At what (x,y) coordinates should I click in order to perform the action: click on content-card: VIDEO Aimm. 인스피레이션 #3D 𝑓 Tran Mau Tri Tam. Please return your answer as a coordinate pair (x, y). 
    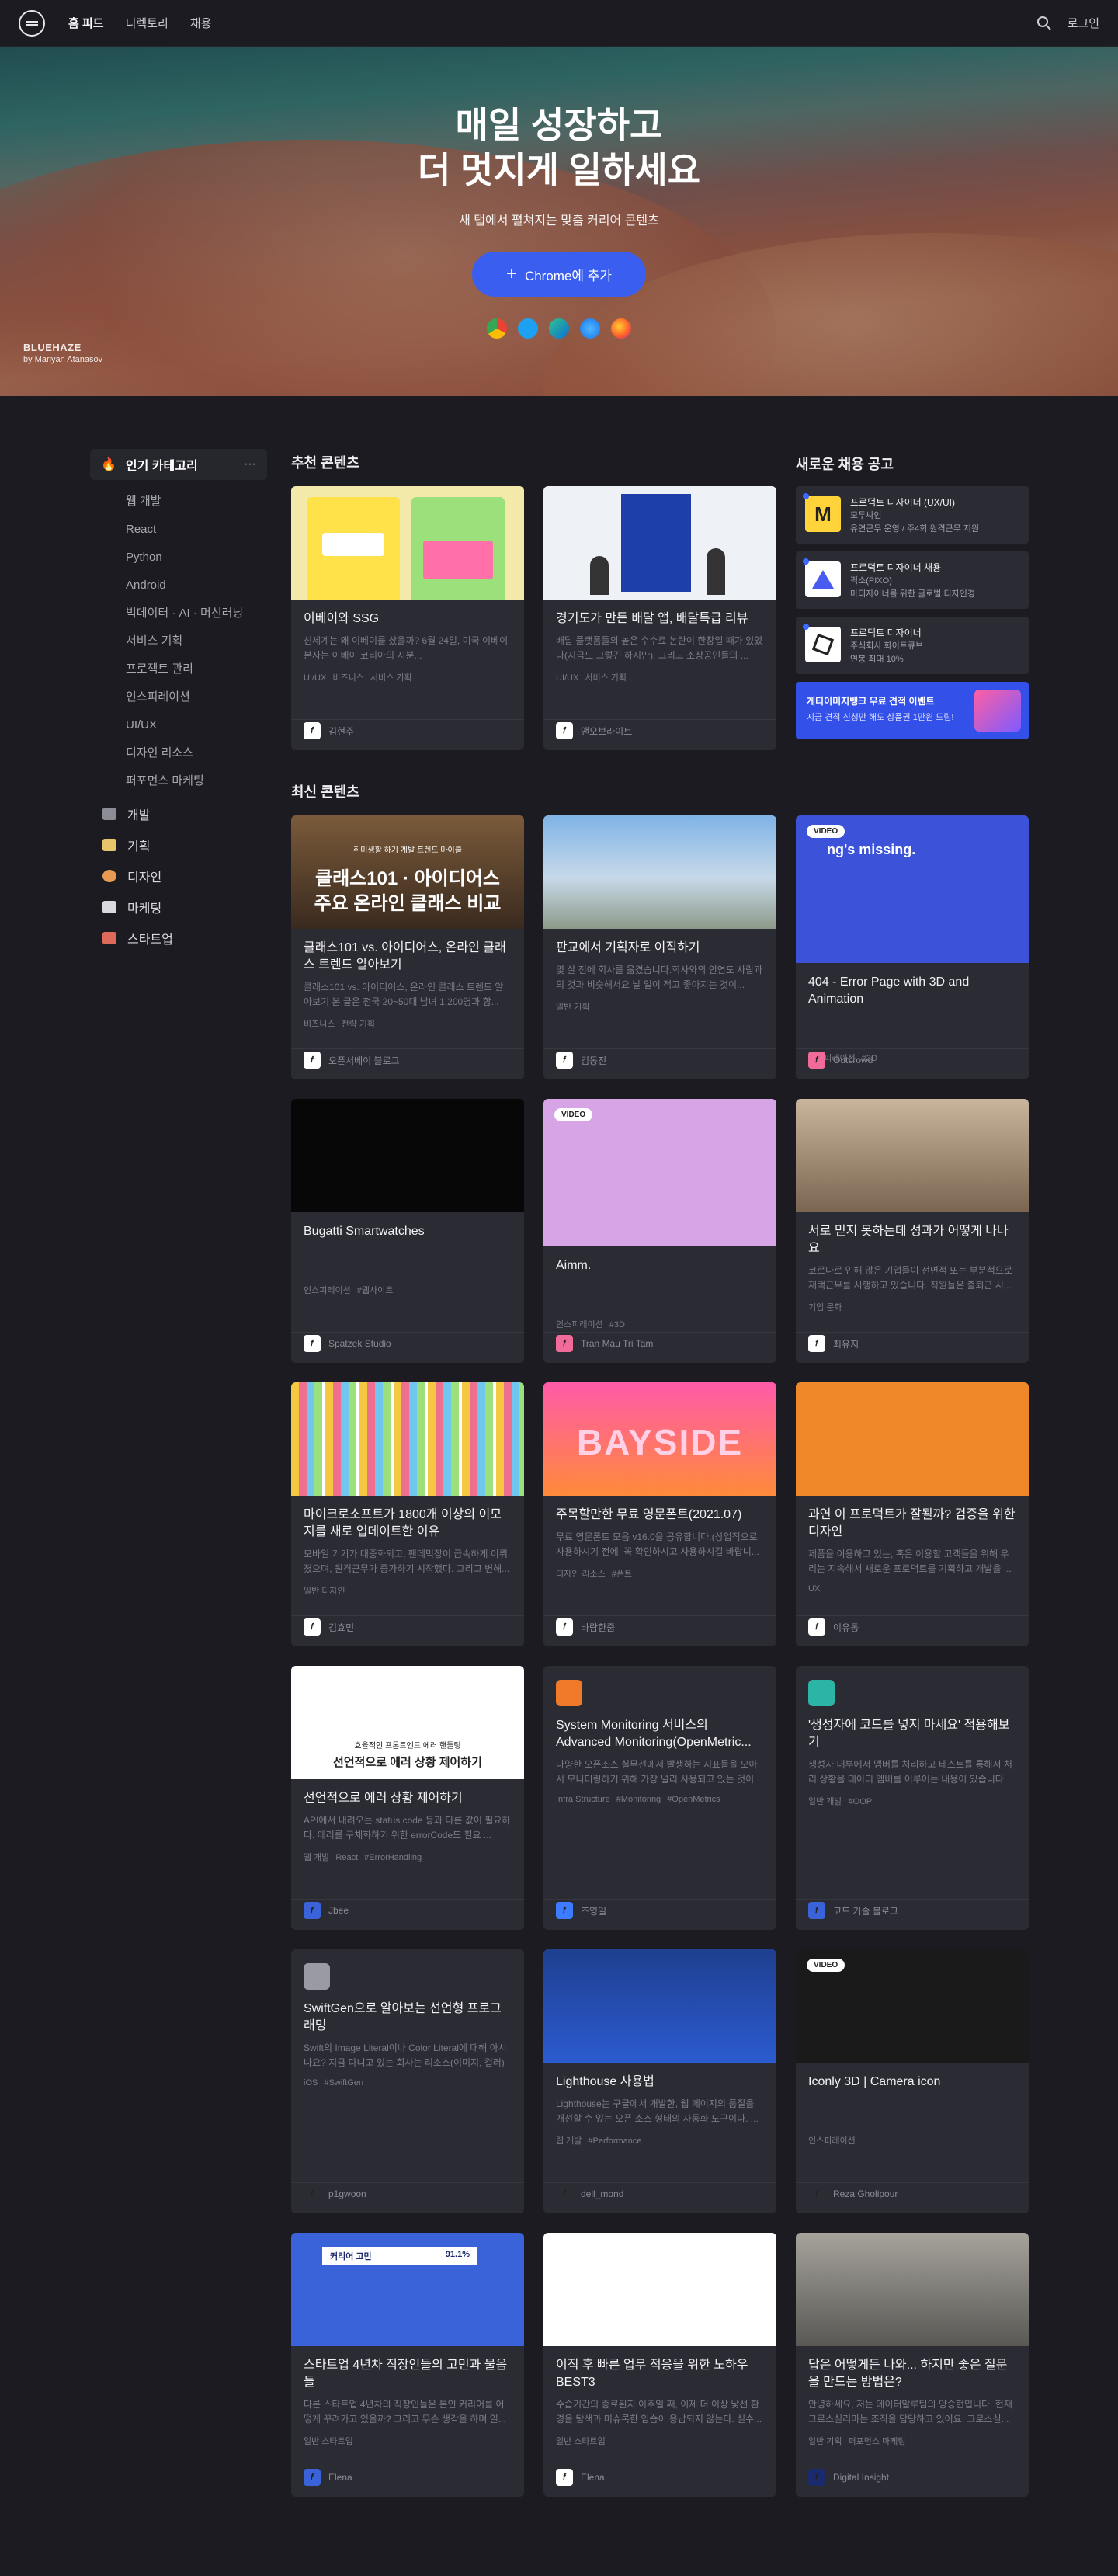
    Looking at the image, I should click on (659, 1231).